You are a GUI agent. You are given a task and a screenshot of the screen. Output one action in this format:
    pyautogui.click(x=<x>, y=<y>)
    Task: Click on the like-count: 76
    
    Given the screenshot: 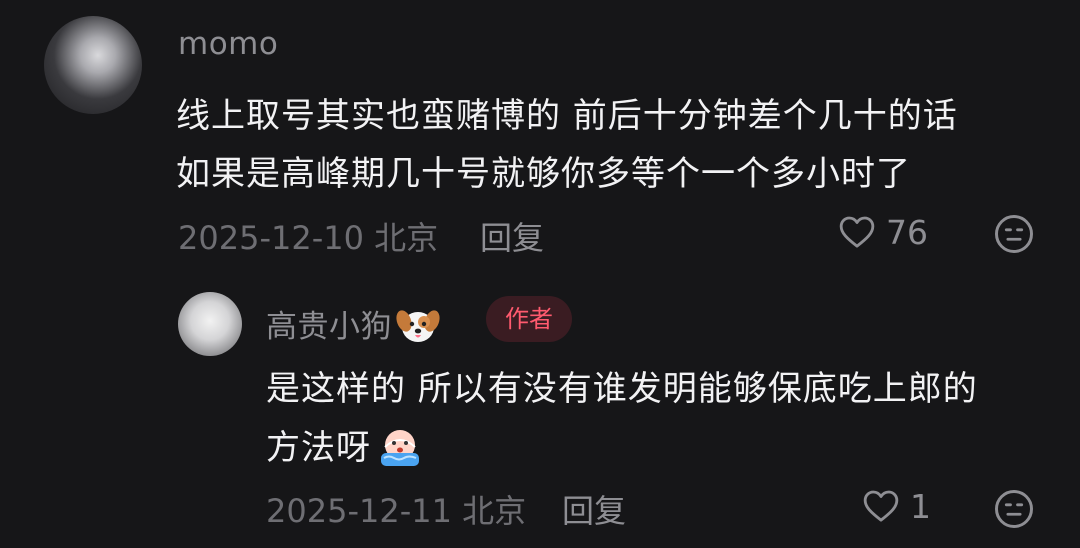 What is the action you would take?
    pyautogui.click(x=907, y=232)
    